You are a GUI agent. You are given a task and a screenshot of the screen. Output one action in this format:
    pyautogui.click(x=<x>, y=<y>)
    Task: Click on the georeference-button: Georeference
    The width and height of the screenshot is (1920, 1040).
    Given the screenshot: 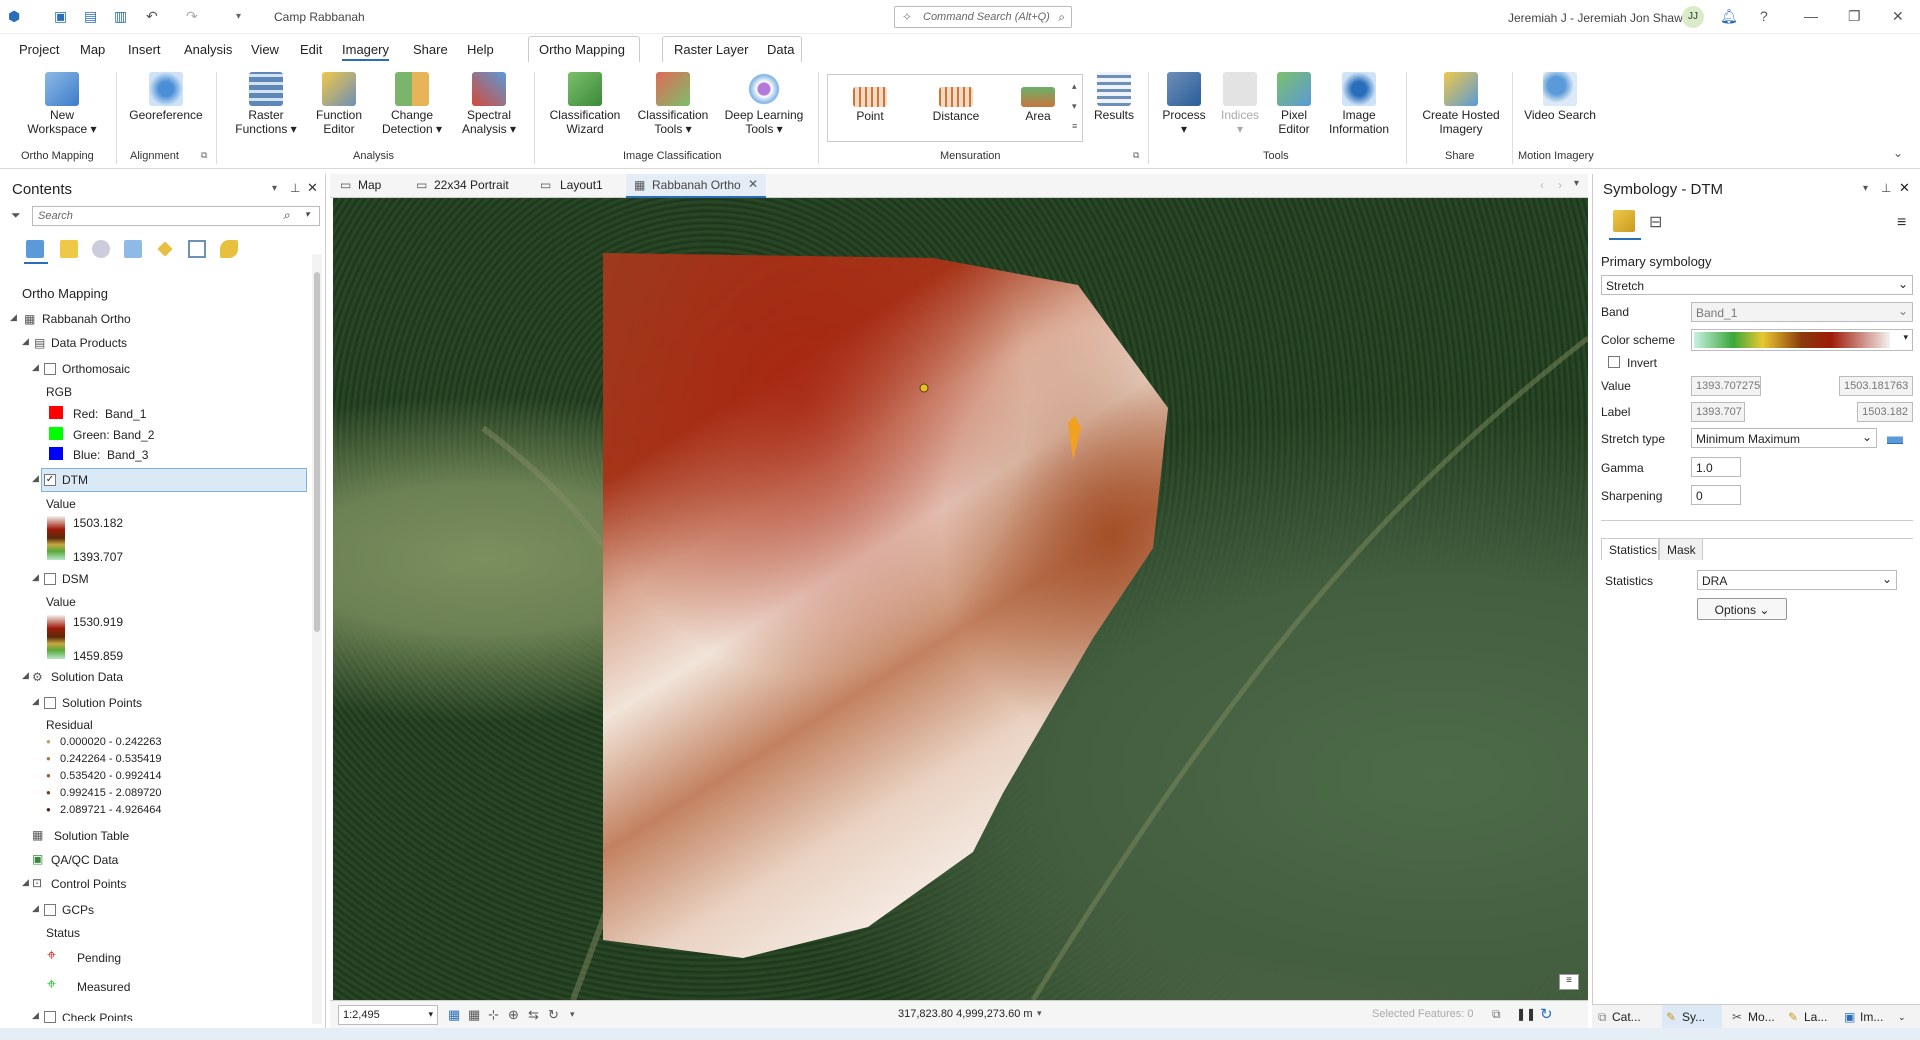 What is the action you would take?
    pyautogui.click(x=166, y=97)
    